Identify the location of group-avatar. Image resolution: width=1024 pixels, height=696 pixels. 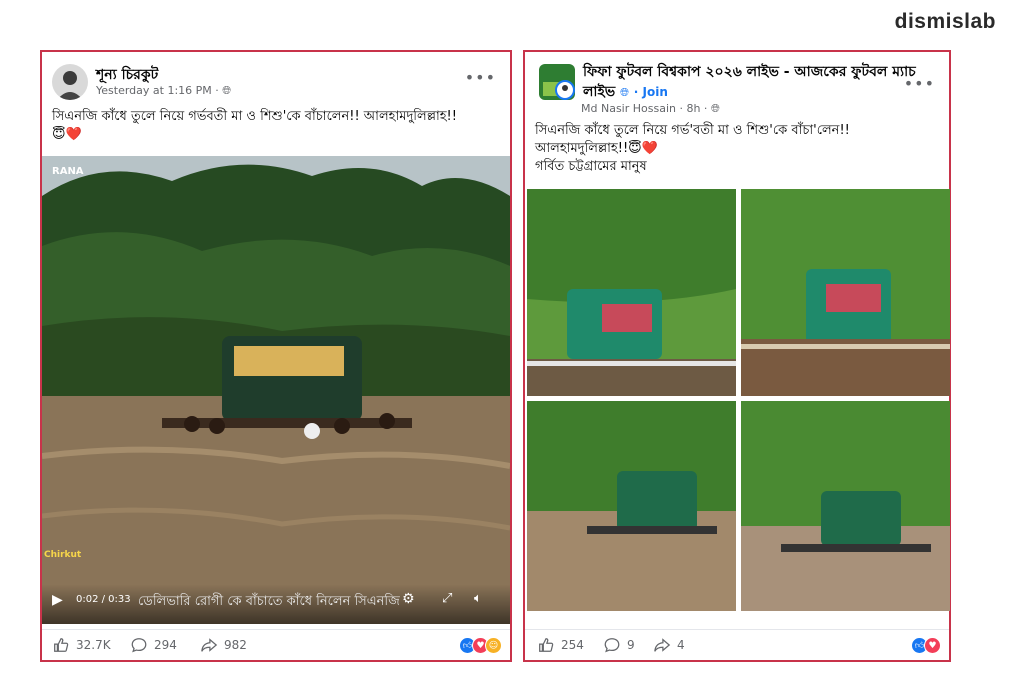
(557, 82).